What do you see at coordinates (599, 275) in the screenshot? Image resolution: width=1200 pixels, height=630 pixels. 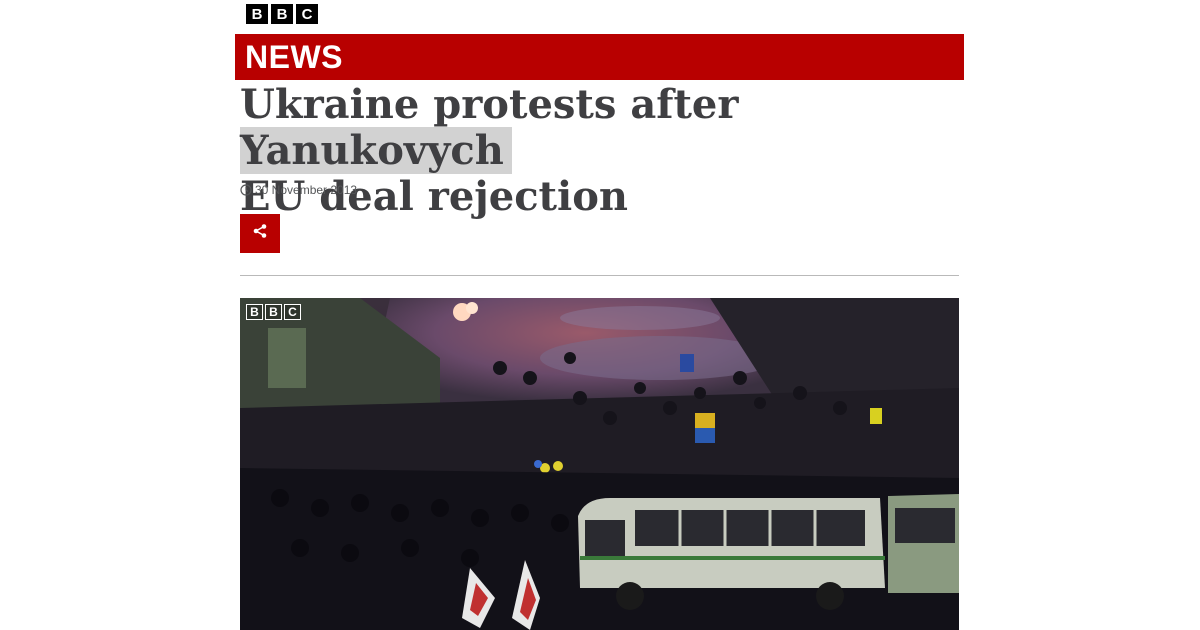 I see `divider` at bounding box center [599, 275].